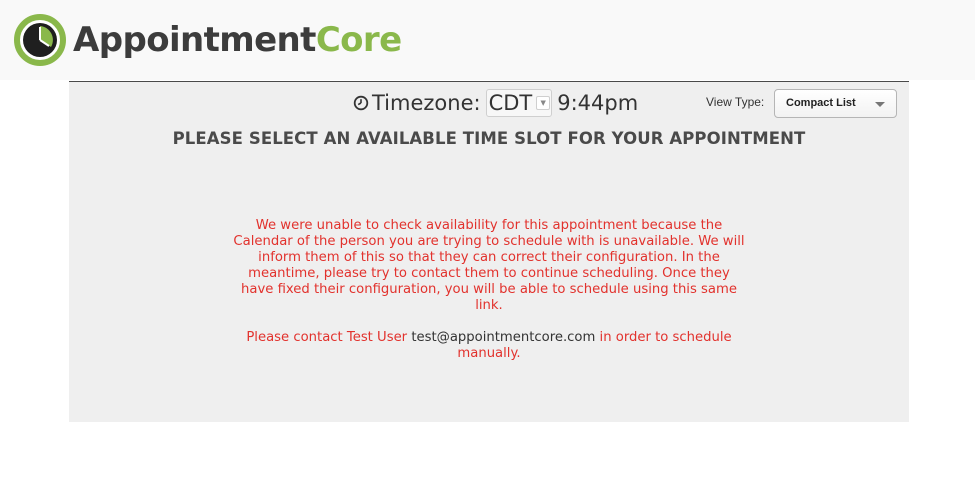 The image size is (975, 483). Describe the element at coordinates (40, 40) in the screenshot. I see `logo-clock-icon` at that location.